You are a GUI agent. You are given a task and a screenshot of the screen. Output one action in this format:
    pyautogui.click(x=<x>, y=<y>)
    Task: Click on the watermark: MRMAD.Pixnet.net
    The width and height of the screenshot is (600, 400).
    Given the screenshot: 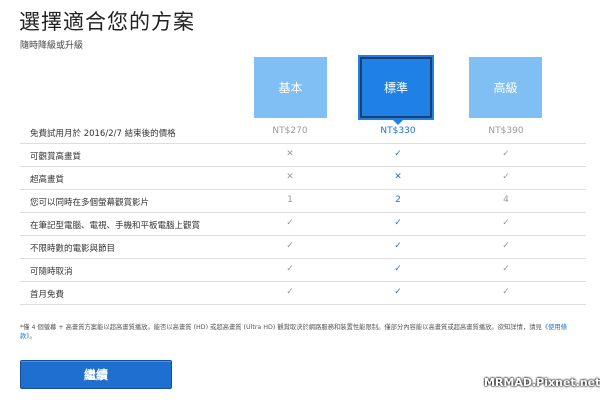 What is the action you would take?
    pyautogui.click(x=542, y=382)
    